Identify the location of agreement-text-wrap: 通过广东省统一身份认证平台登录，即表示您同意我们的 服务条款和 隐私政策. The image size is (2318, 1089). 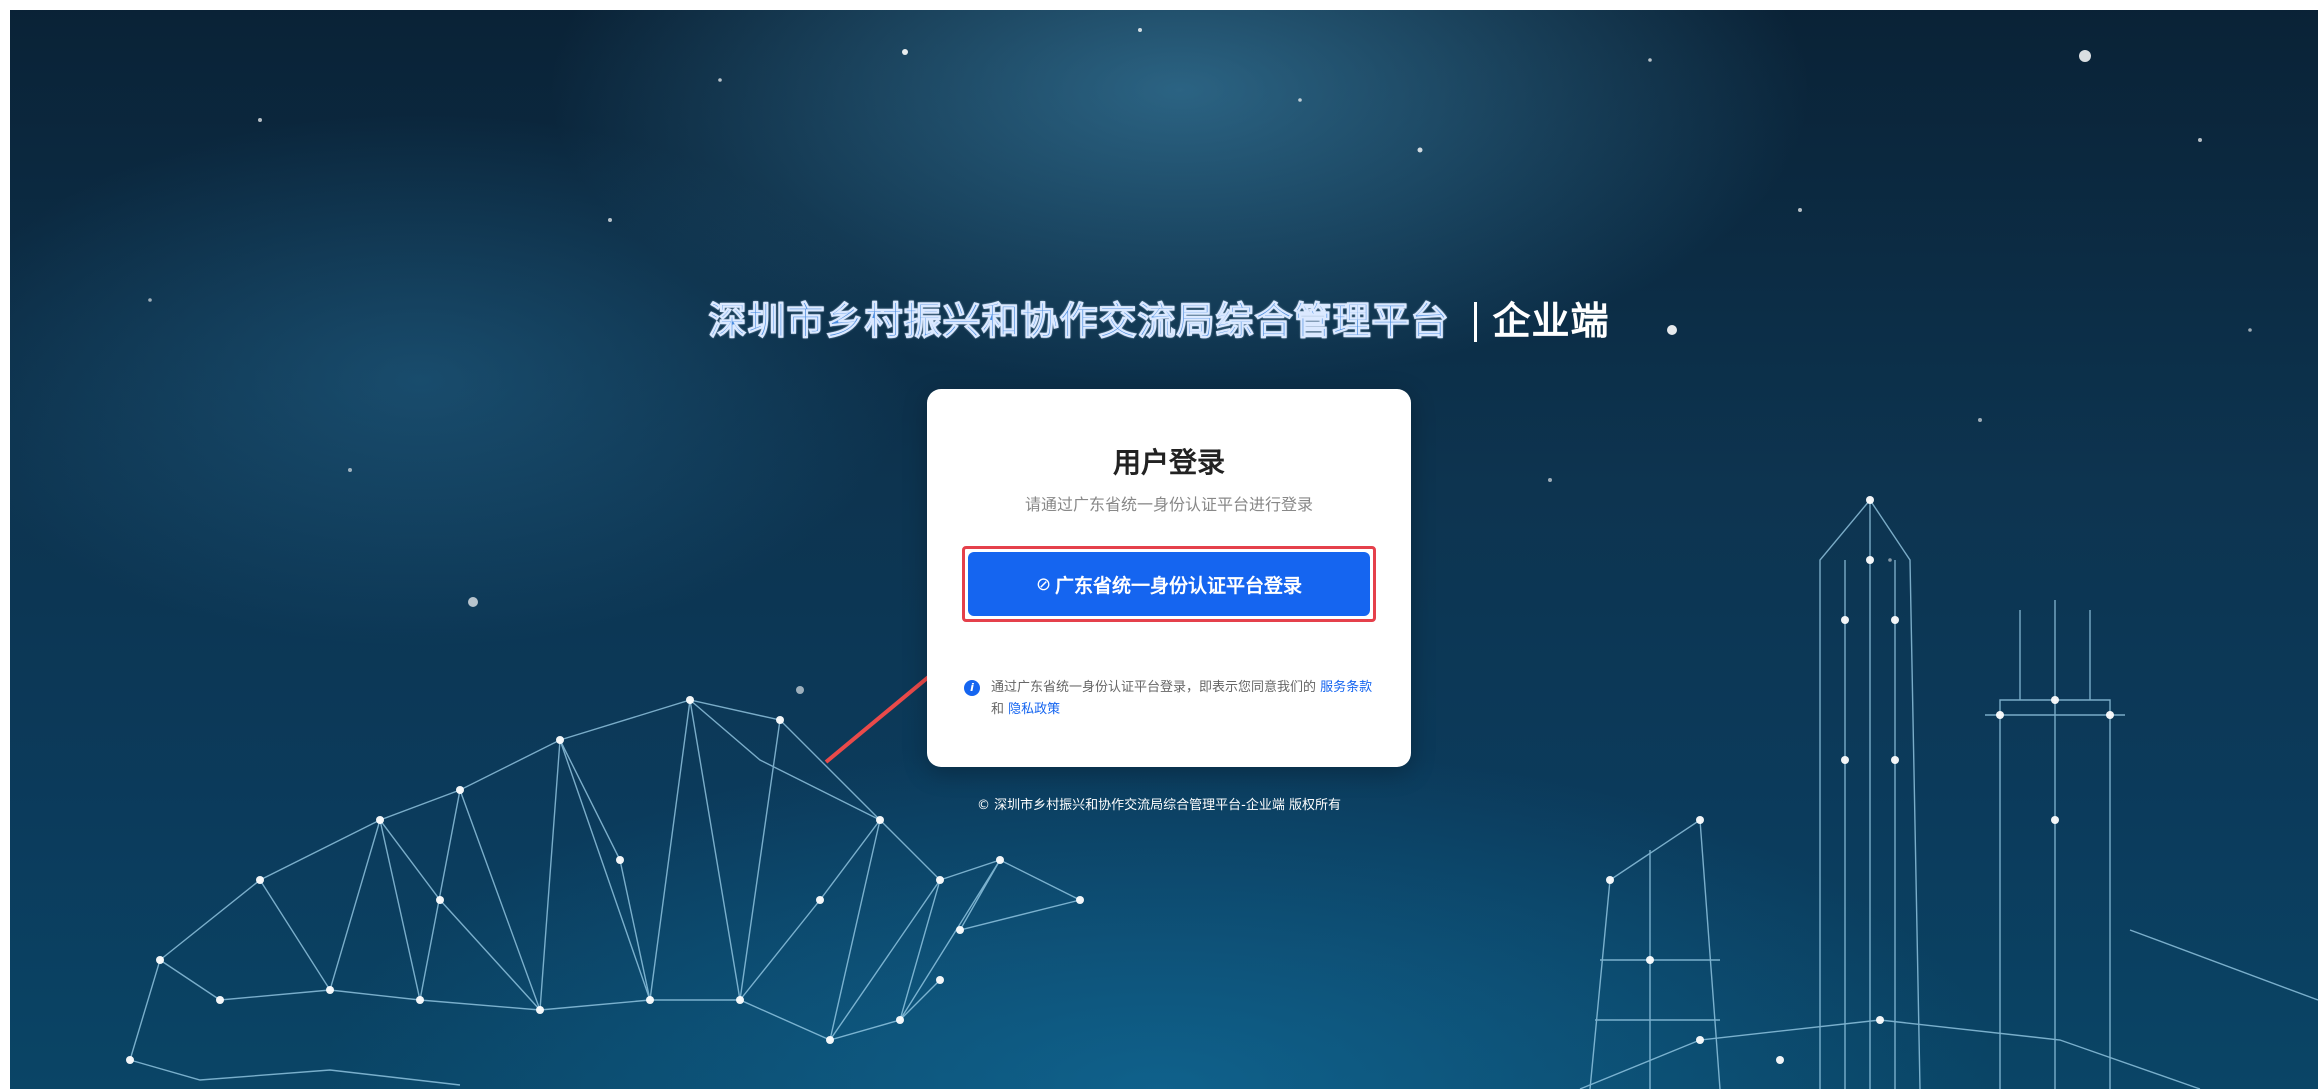
(1171, 699).